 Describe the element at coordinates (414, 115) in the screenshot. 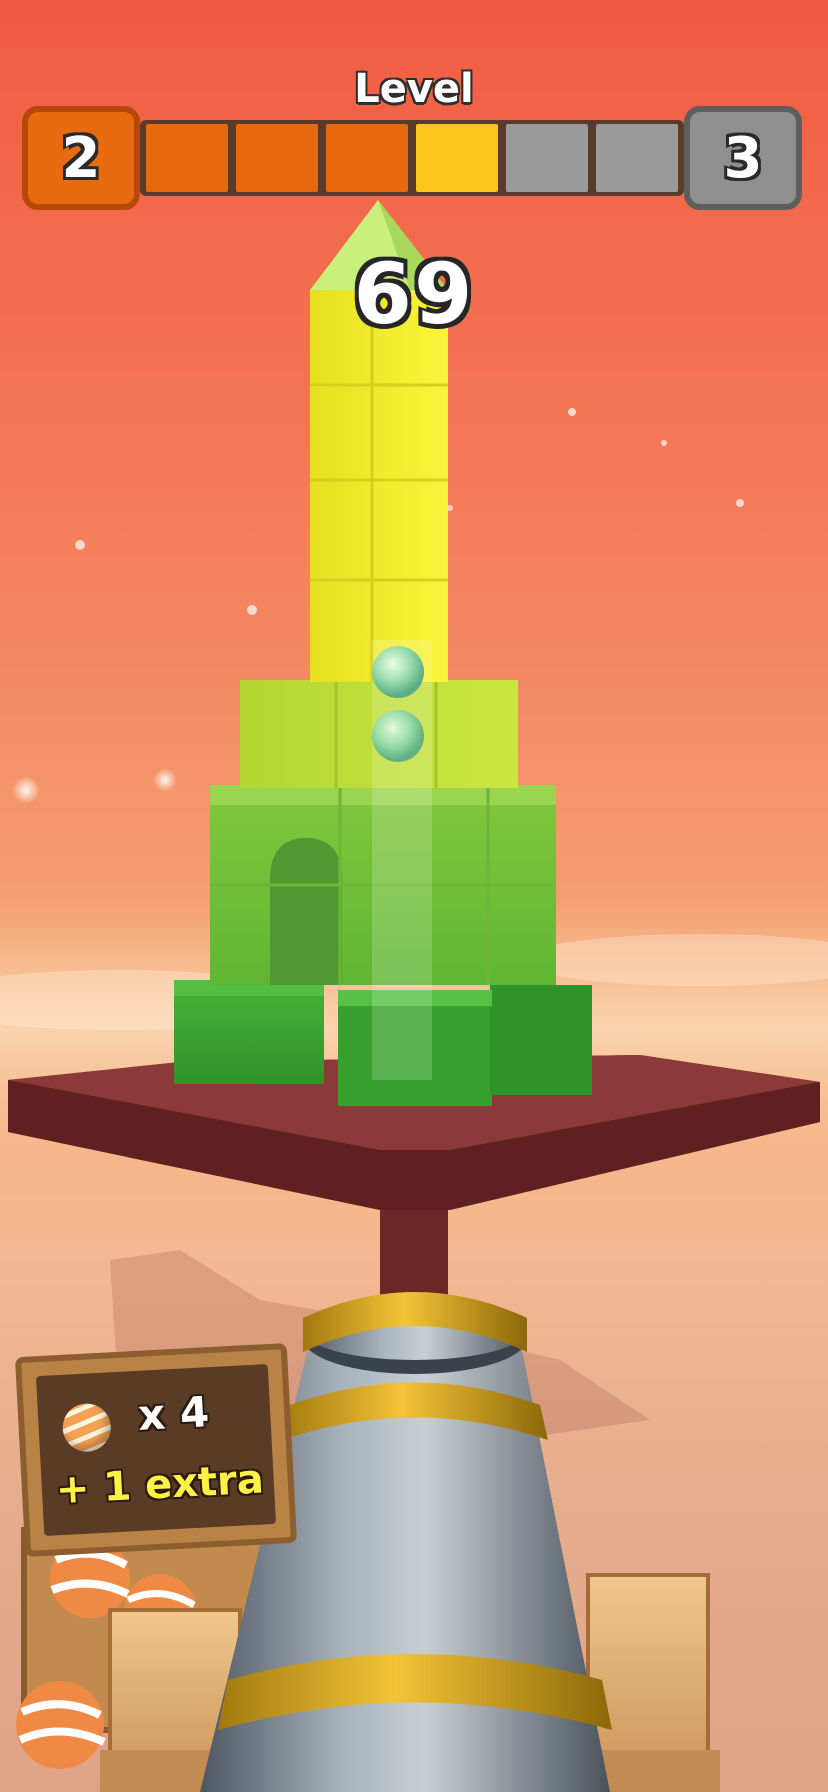

I see `level-hud: Level 2 3` at that location.